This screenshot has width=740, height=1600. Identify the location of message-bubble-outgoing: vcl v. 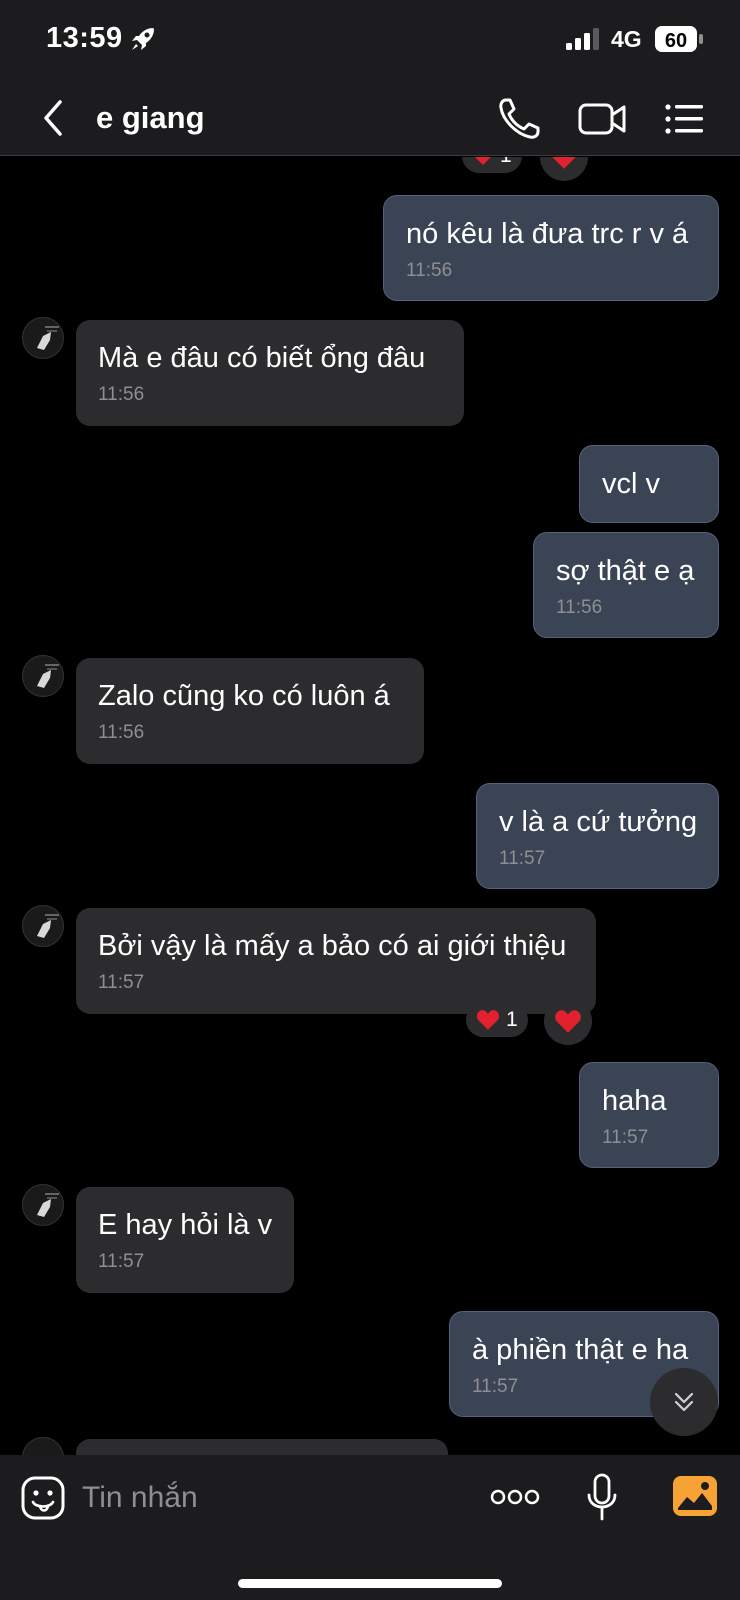
(649, 484).